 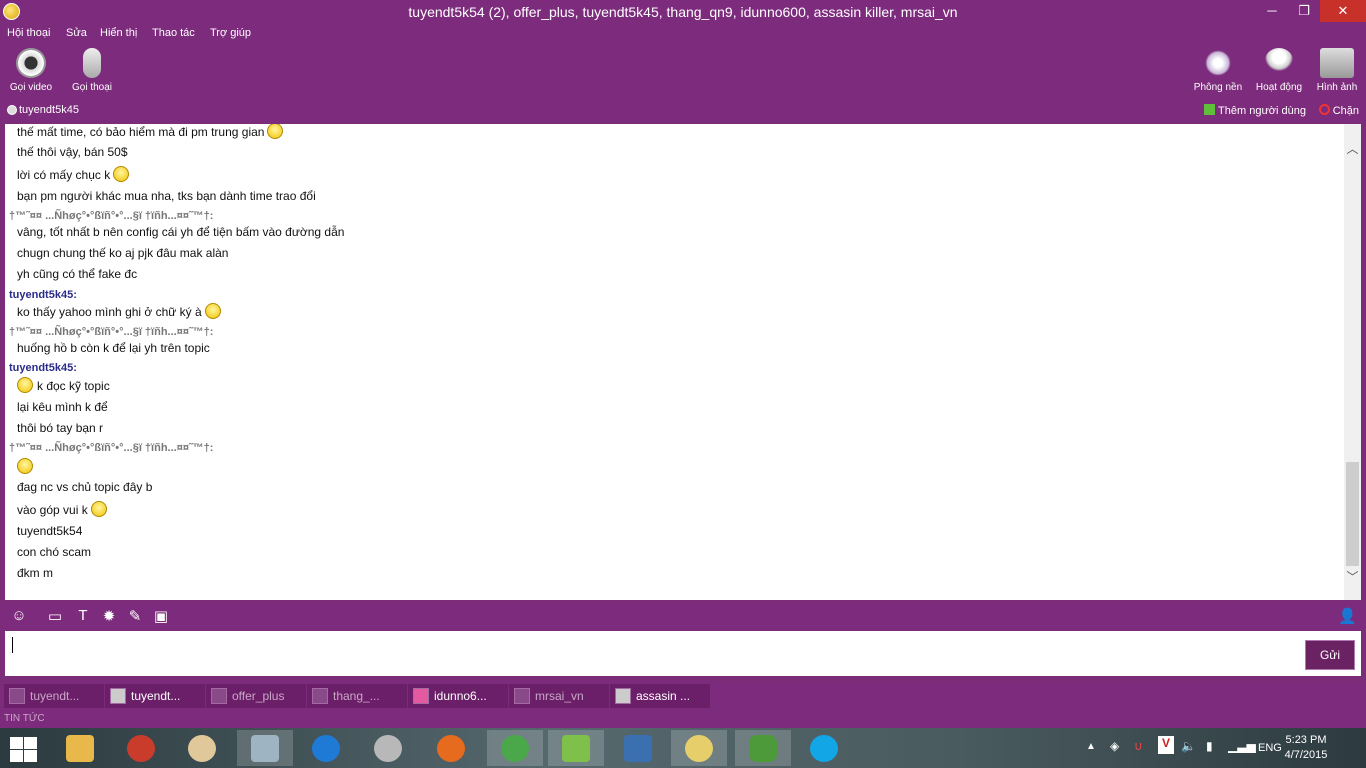 I want to click on block-button: Chặn, so click(x=1338, y=110).